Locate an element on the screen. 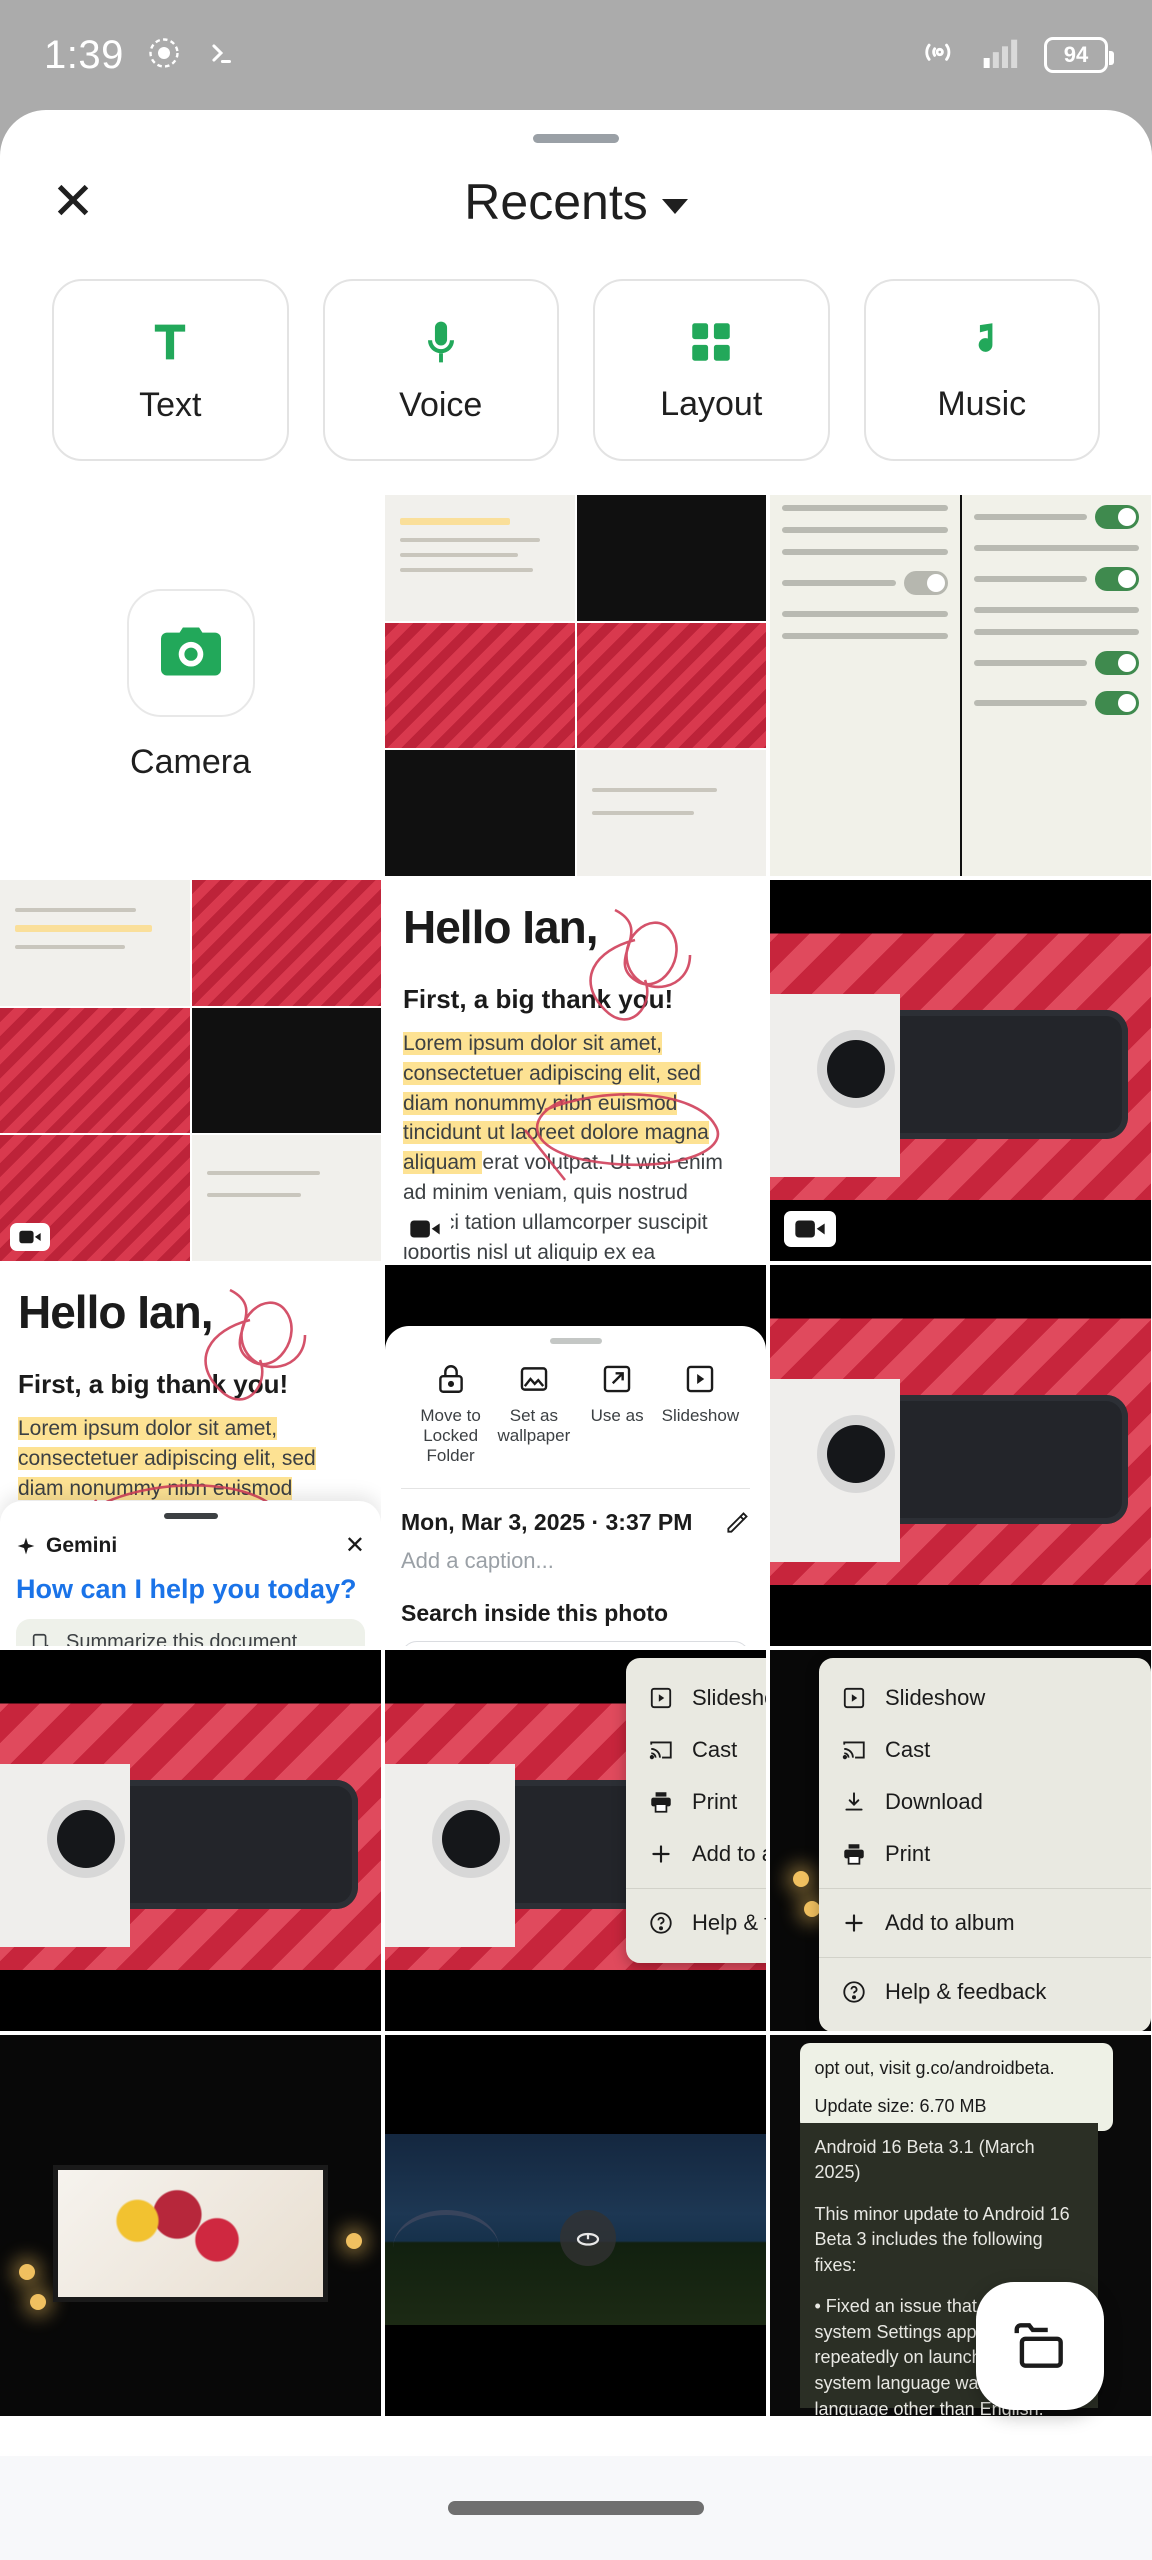  source-selector: Recents is located at coordinates (576, 202).